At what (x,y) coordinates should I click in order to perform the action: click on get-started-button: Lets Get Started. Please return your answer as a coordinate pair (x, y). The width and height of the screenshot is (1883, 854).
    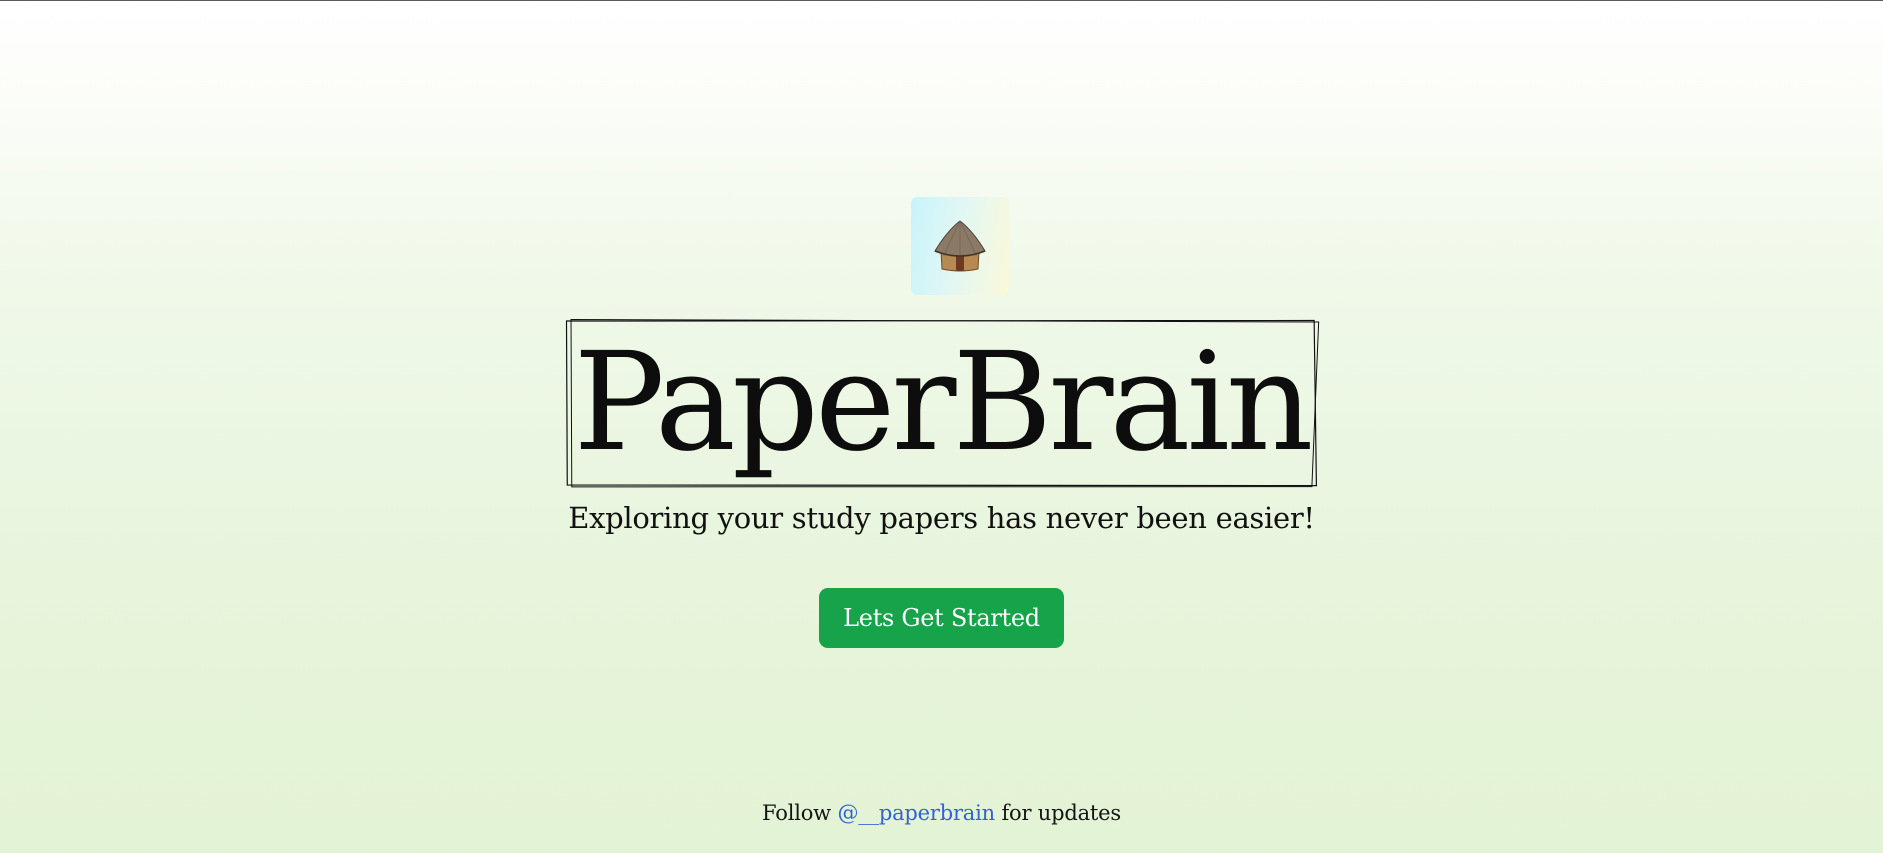
    Looking at the image, I should click on (941, 618).